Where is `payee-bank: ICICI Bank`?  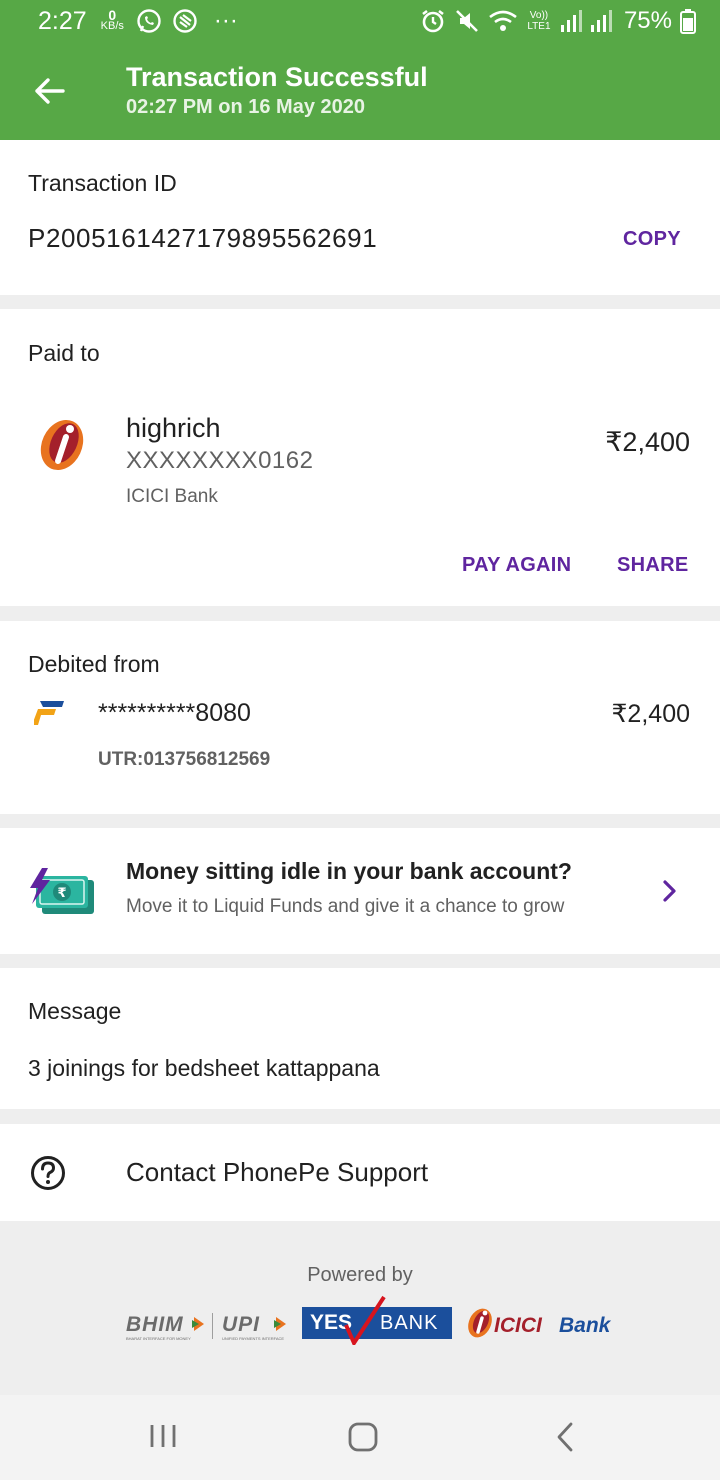 payee-bank: ICICI Bank is located at coordinates (172, 496).